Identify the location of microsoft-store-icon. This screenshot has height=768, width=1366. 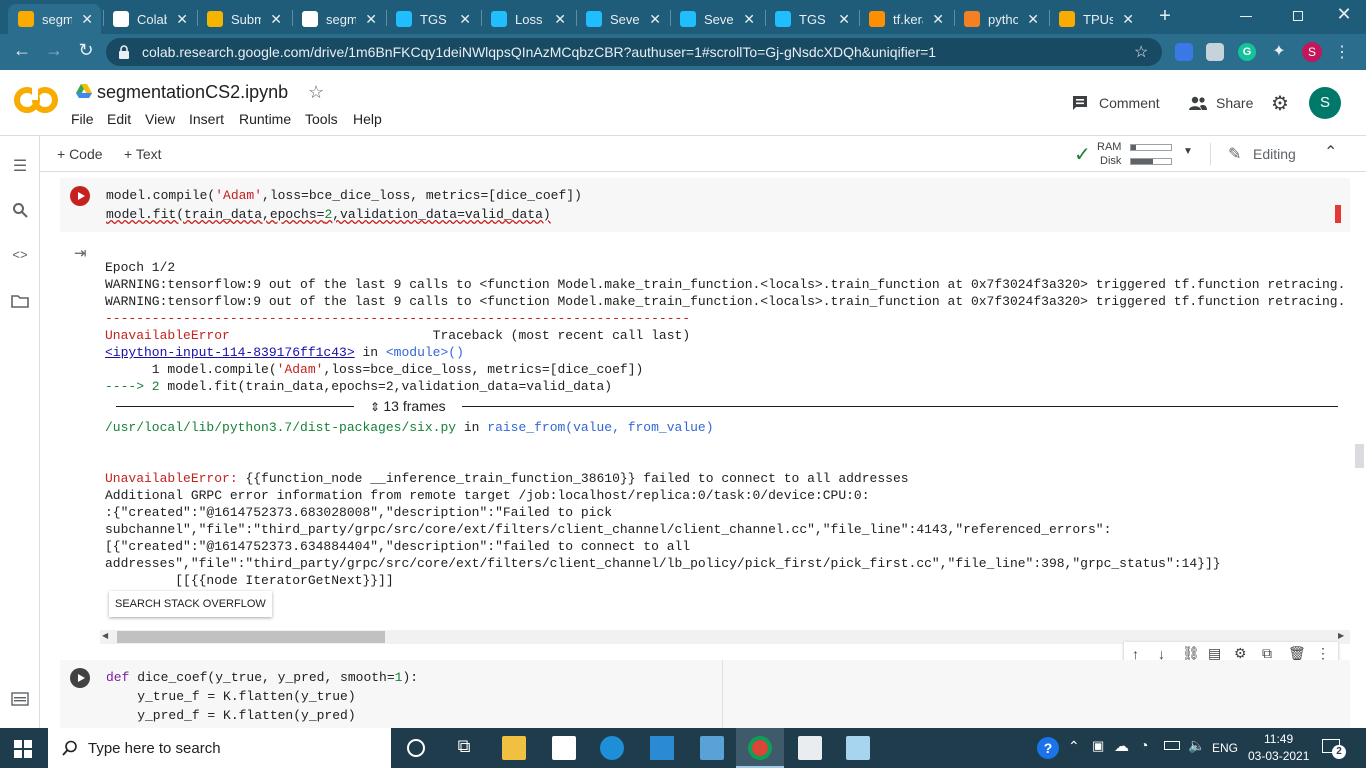
(564, 748).